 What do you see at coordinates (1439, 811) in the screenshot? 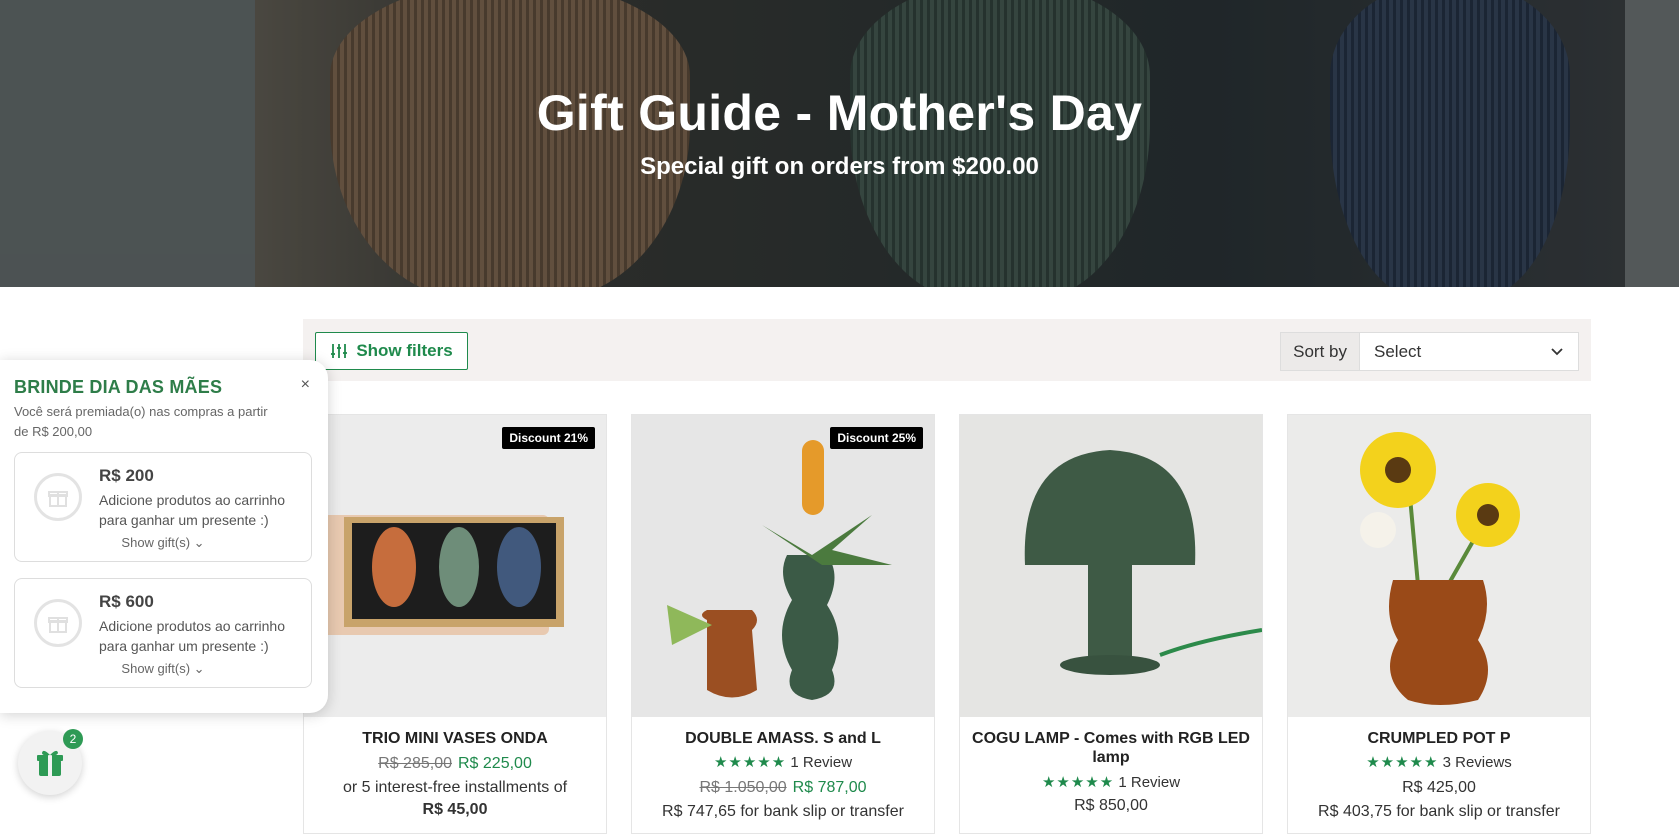
I see `installments-text: R$ 403,75 for bank slip or transfer` at bounding box center [1439, 811].